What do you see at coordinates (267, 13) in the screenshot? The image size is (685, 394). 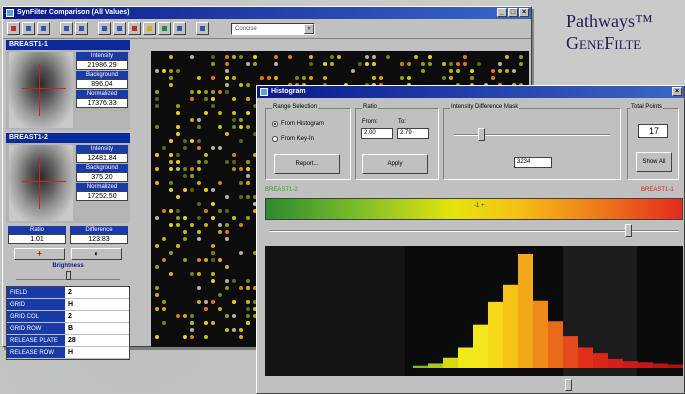 I see `comparison-titlebar: SynFilter Comparison (All Values) _ □ ×` at bounding box center [267, 13].